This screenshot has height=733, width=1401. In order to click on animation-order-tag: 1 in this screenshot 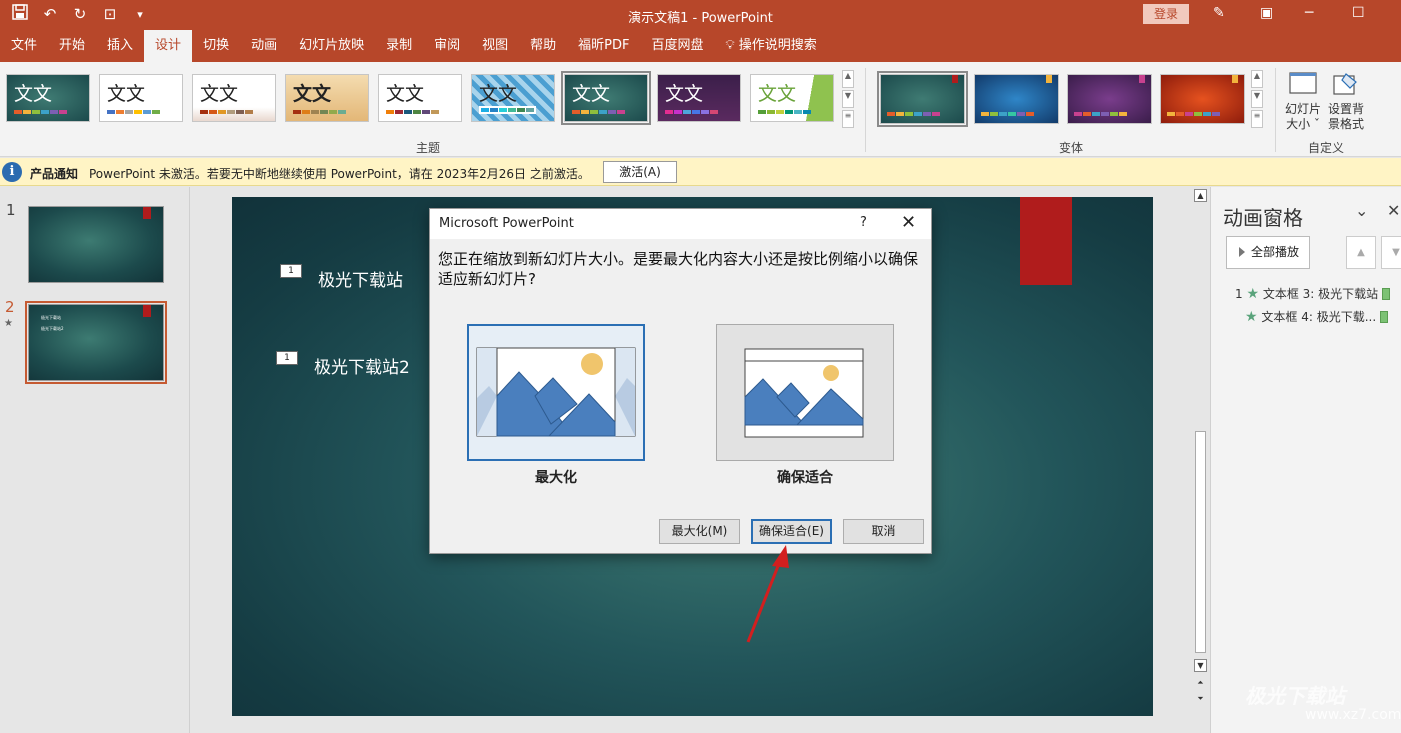, I will do `click(291, 271)`.